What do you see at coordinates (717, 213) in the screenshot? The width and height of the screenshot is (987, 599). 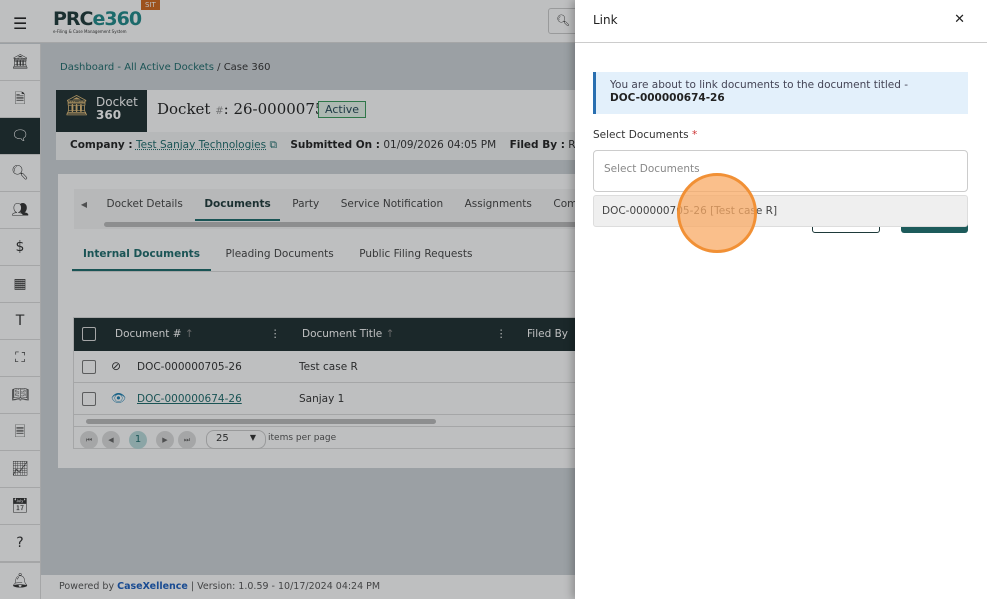 I see `click-indicator` at bounding box center [717, 213].